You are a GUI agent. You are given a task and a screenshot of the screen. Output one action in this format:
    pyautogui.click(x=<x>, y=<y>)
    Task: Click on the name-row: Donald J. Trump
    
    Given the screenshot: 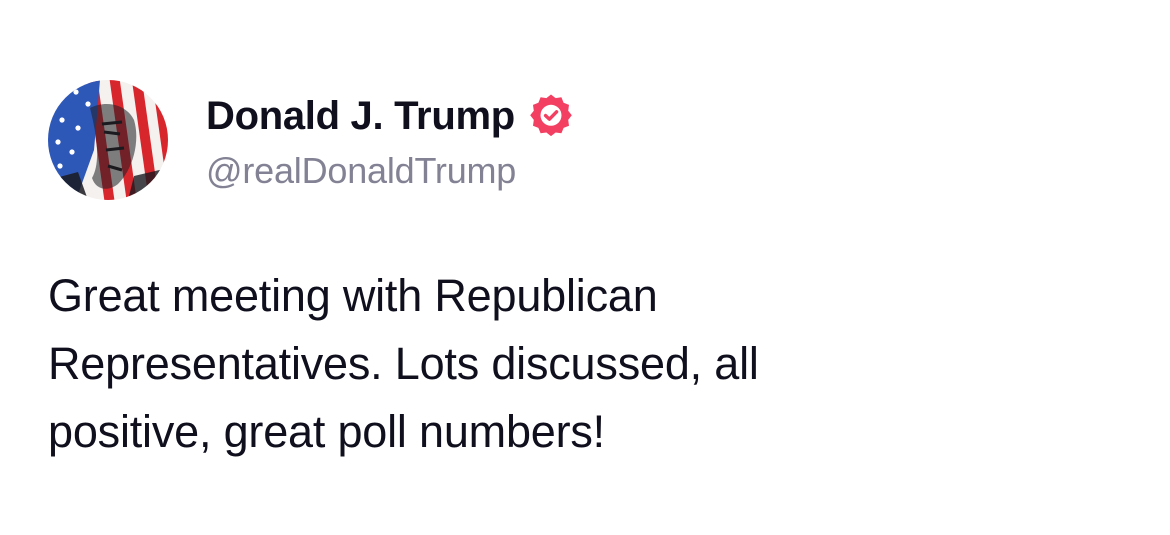 What is the action you would take?
    pyautogui.click(x=390, y=116)
    